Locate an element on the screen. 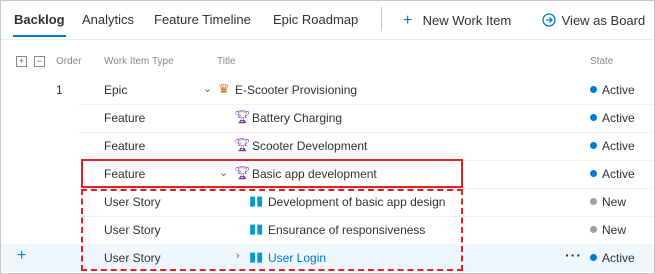 This screenshot has width=655, height=274. table-row: 1 Epic ⌄ ♛ E-Scooter Provisioning Active is located at coordinates (327, 90).